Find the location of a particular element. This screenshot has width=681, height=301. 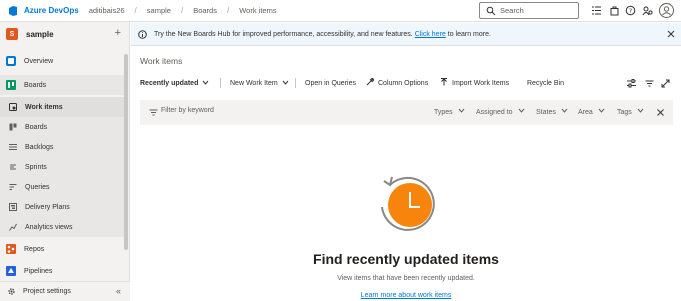

sidebar-item-pipelines: Pipelines is located at coordinates (62, 271).